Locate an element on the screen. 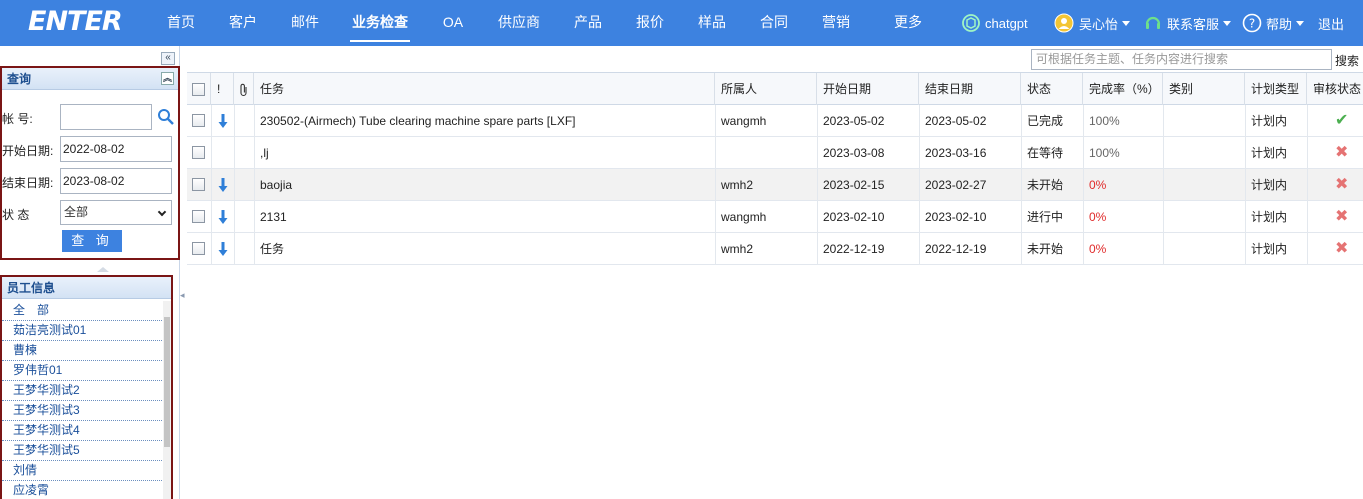 Image resolution: width=1363 pixels, height=499 pixels. support-menu: 联系客服 is located at coordinates (1187, 23).